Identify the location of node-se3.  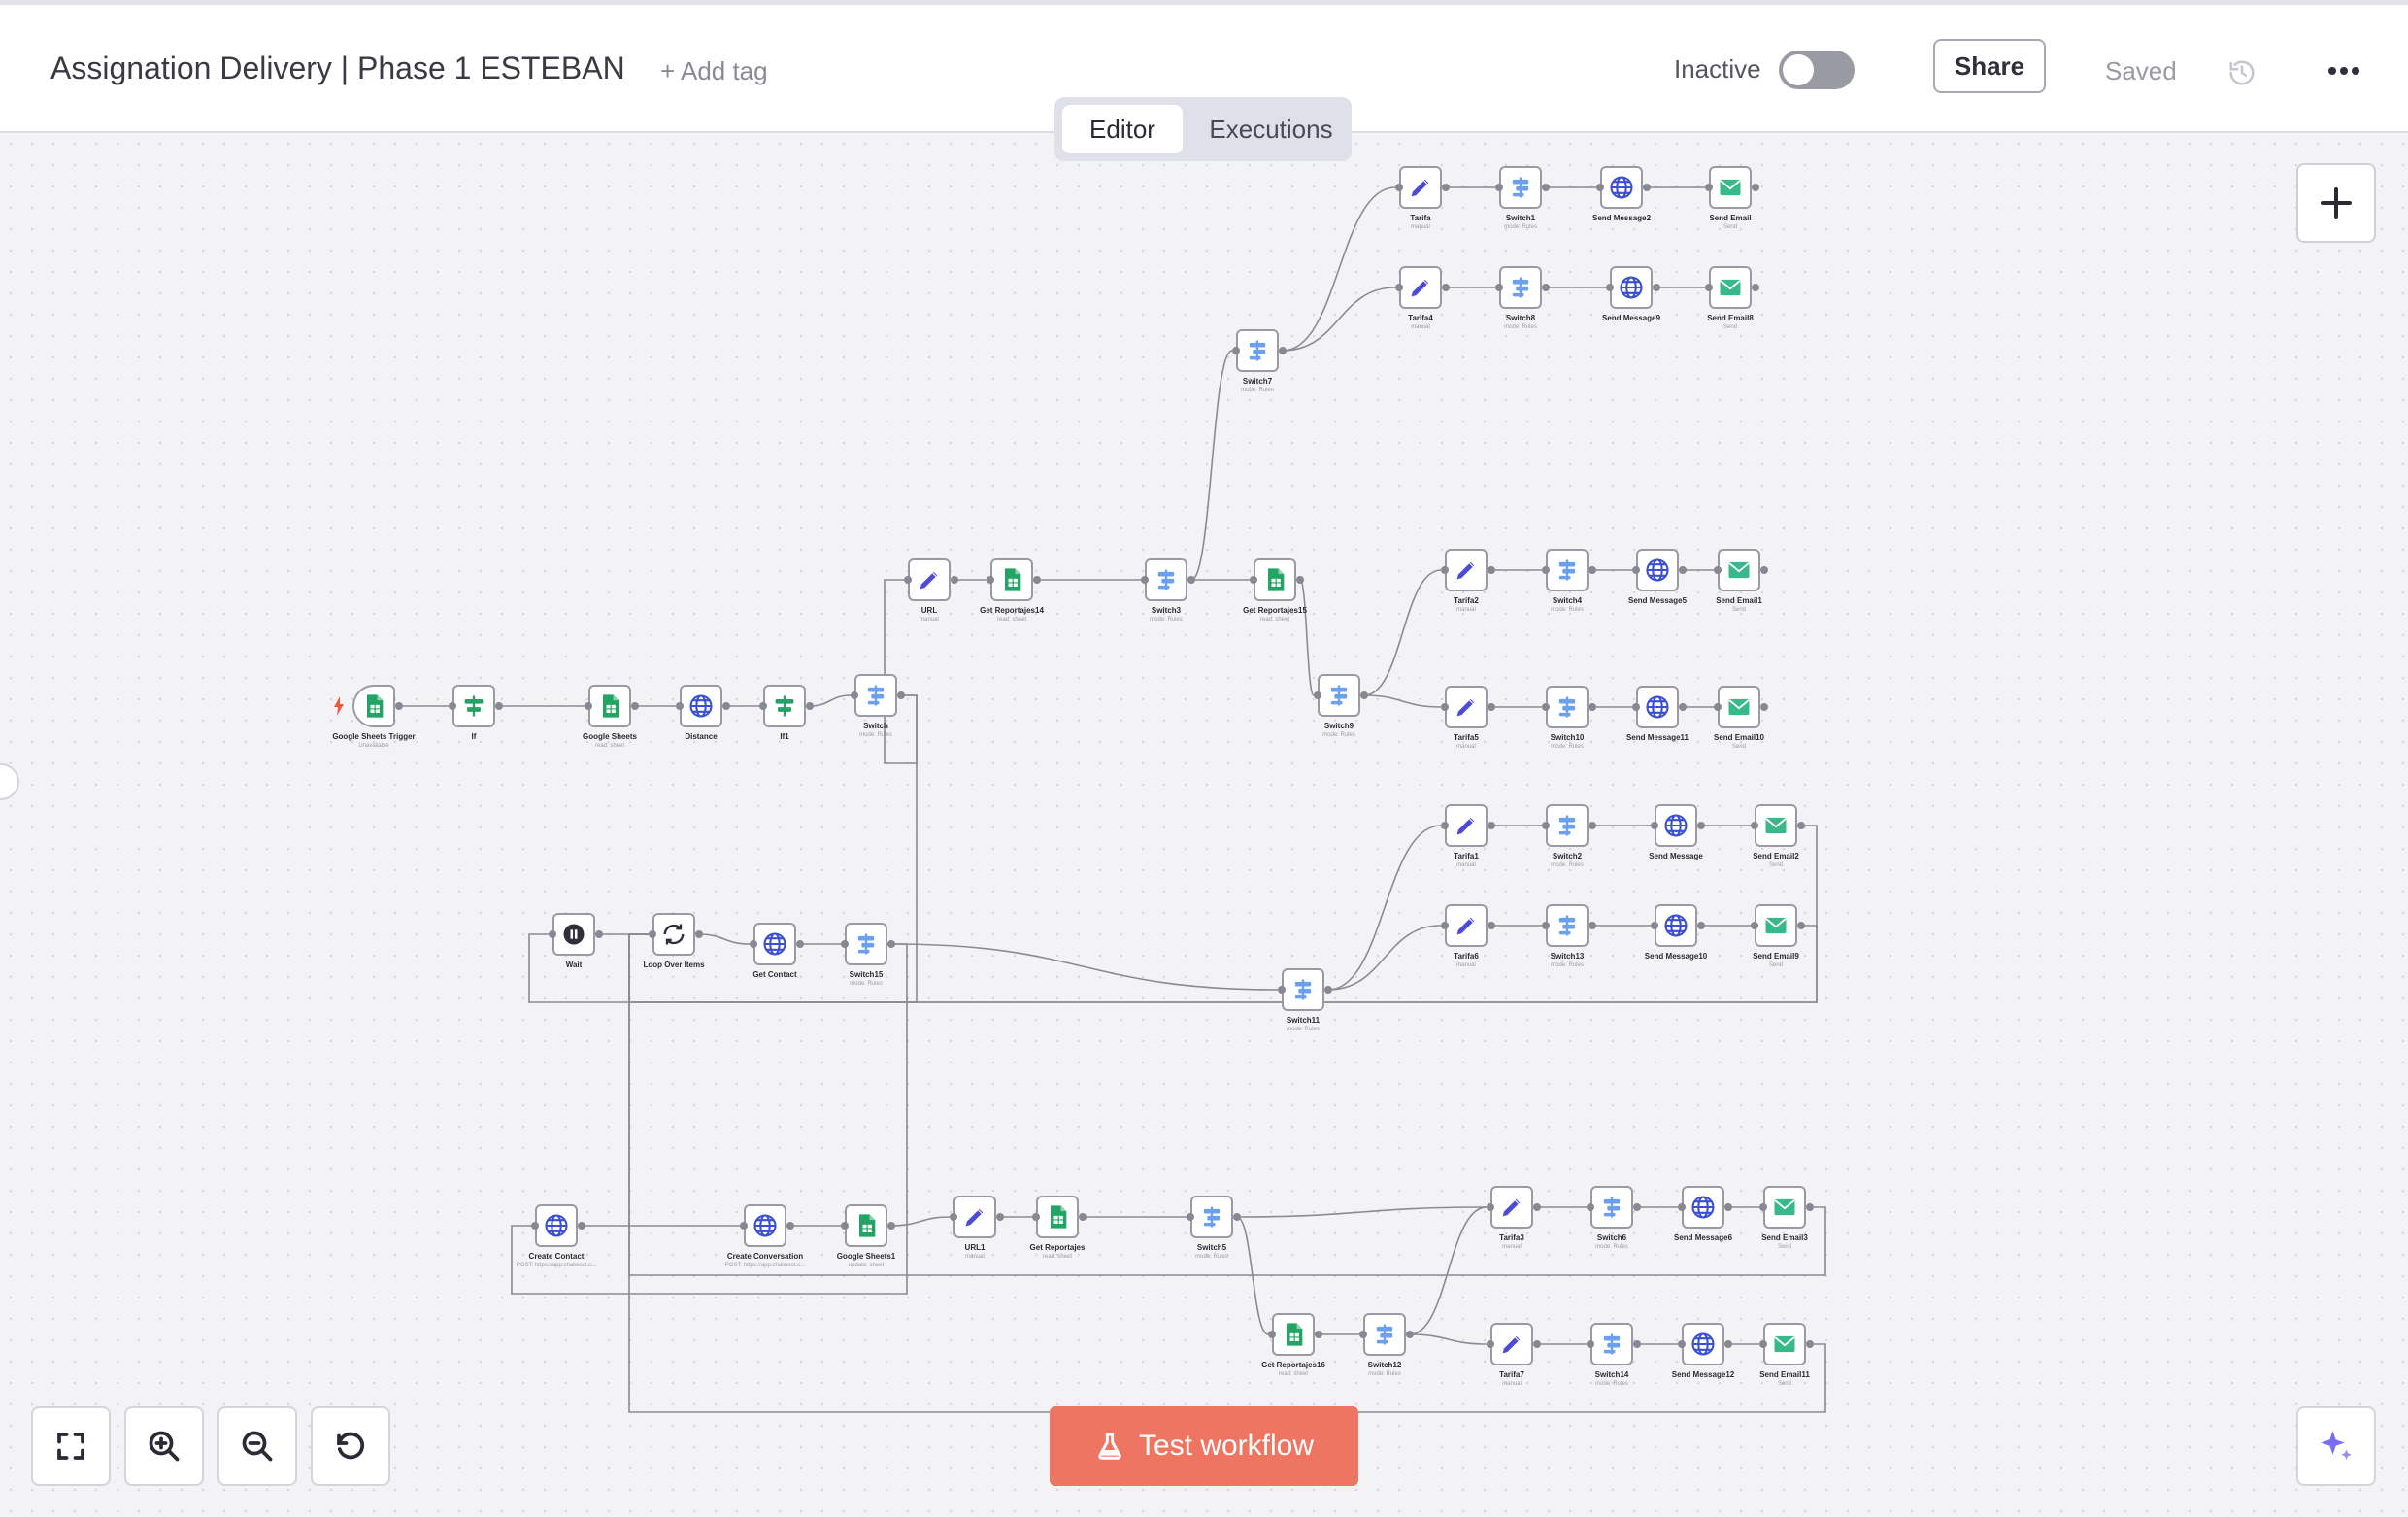
(1785, 1207).